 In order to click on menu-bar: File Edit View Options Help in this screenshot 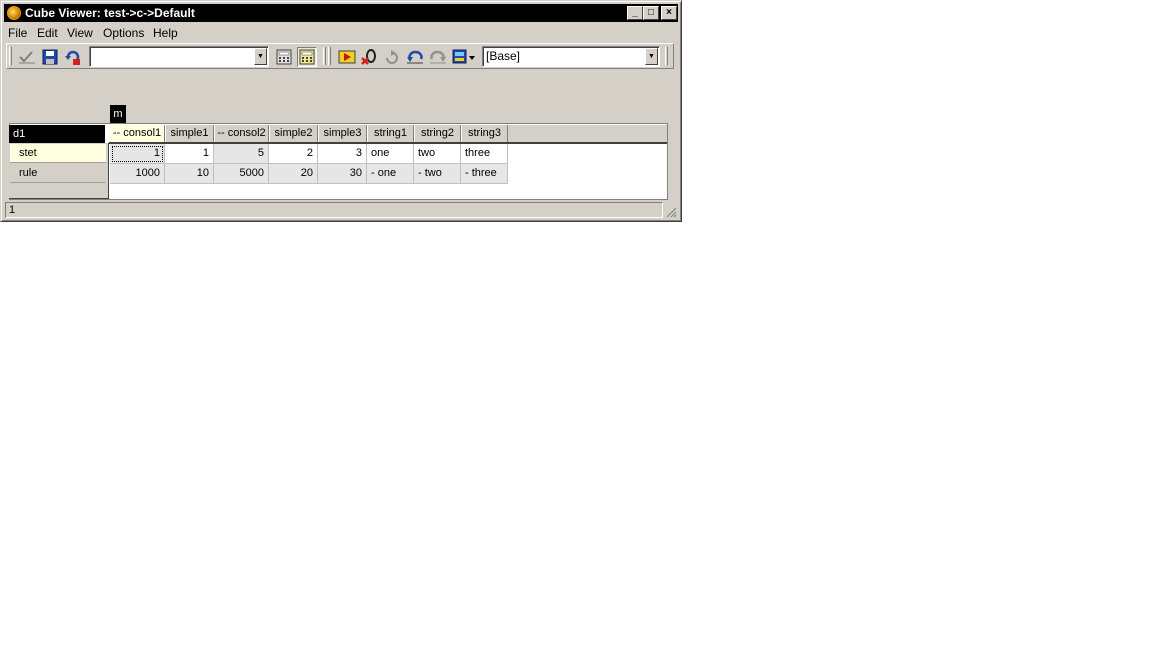, I will do `click(341, 32)`.